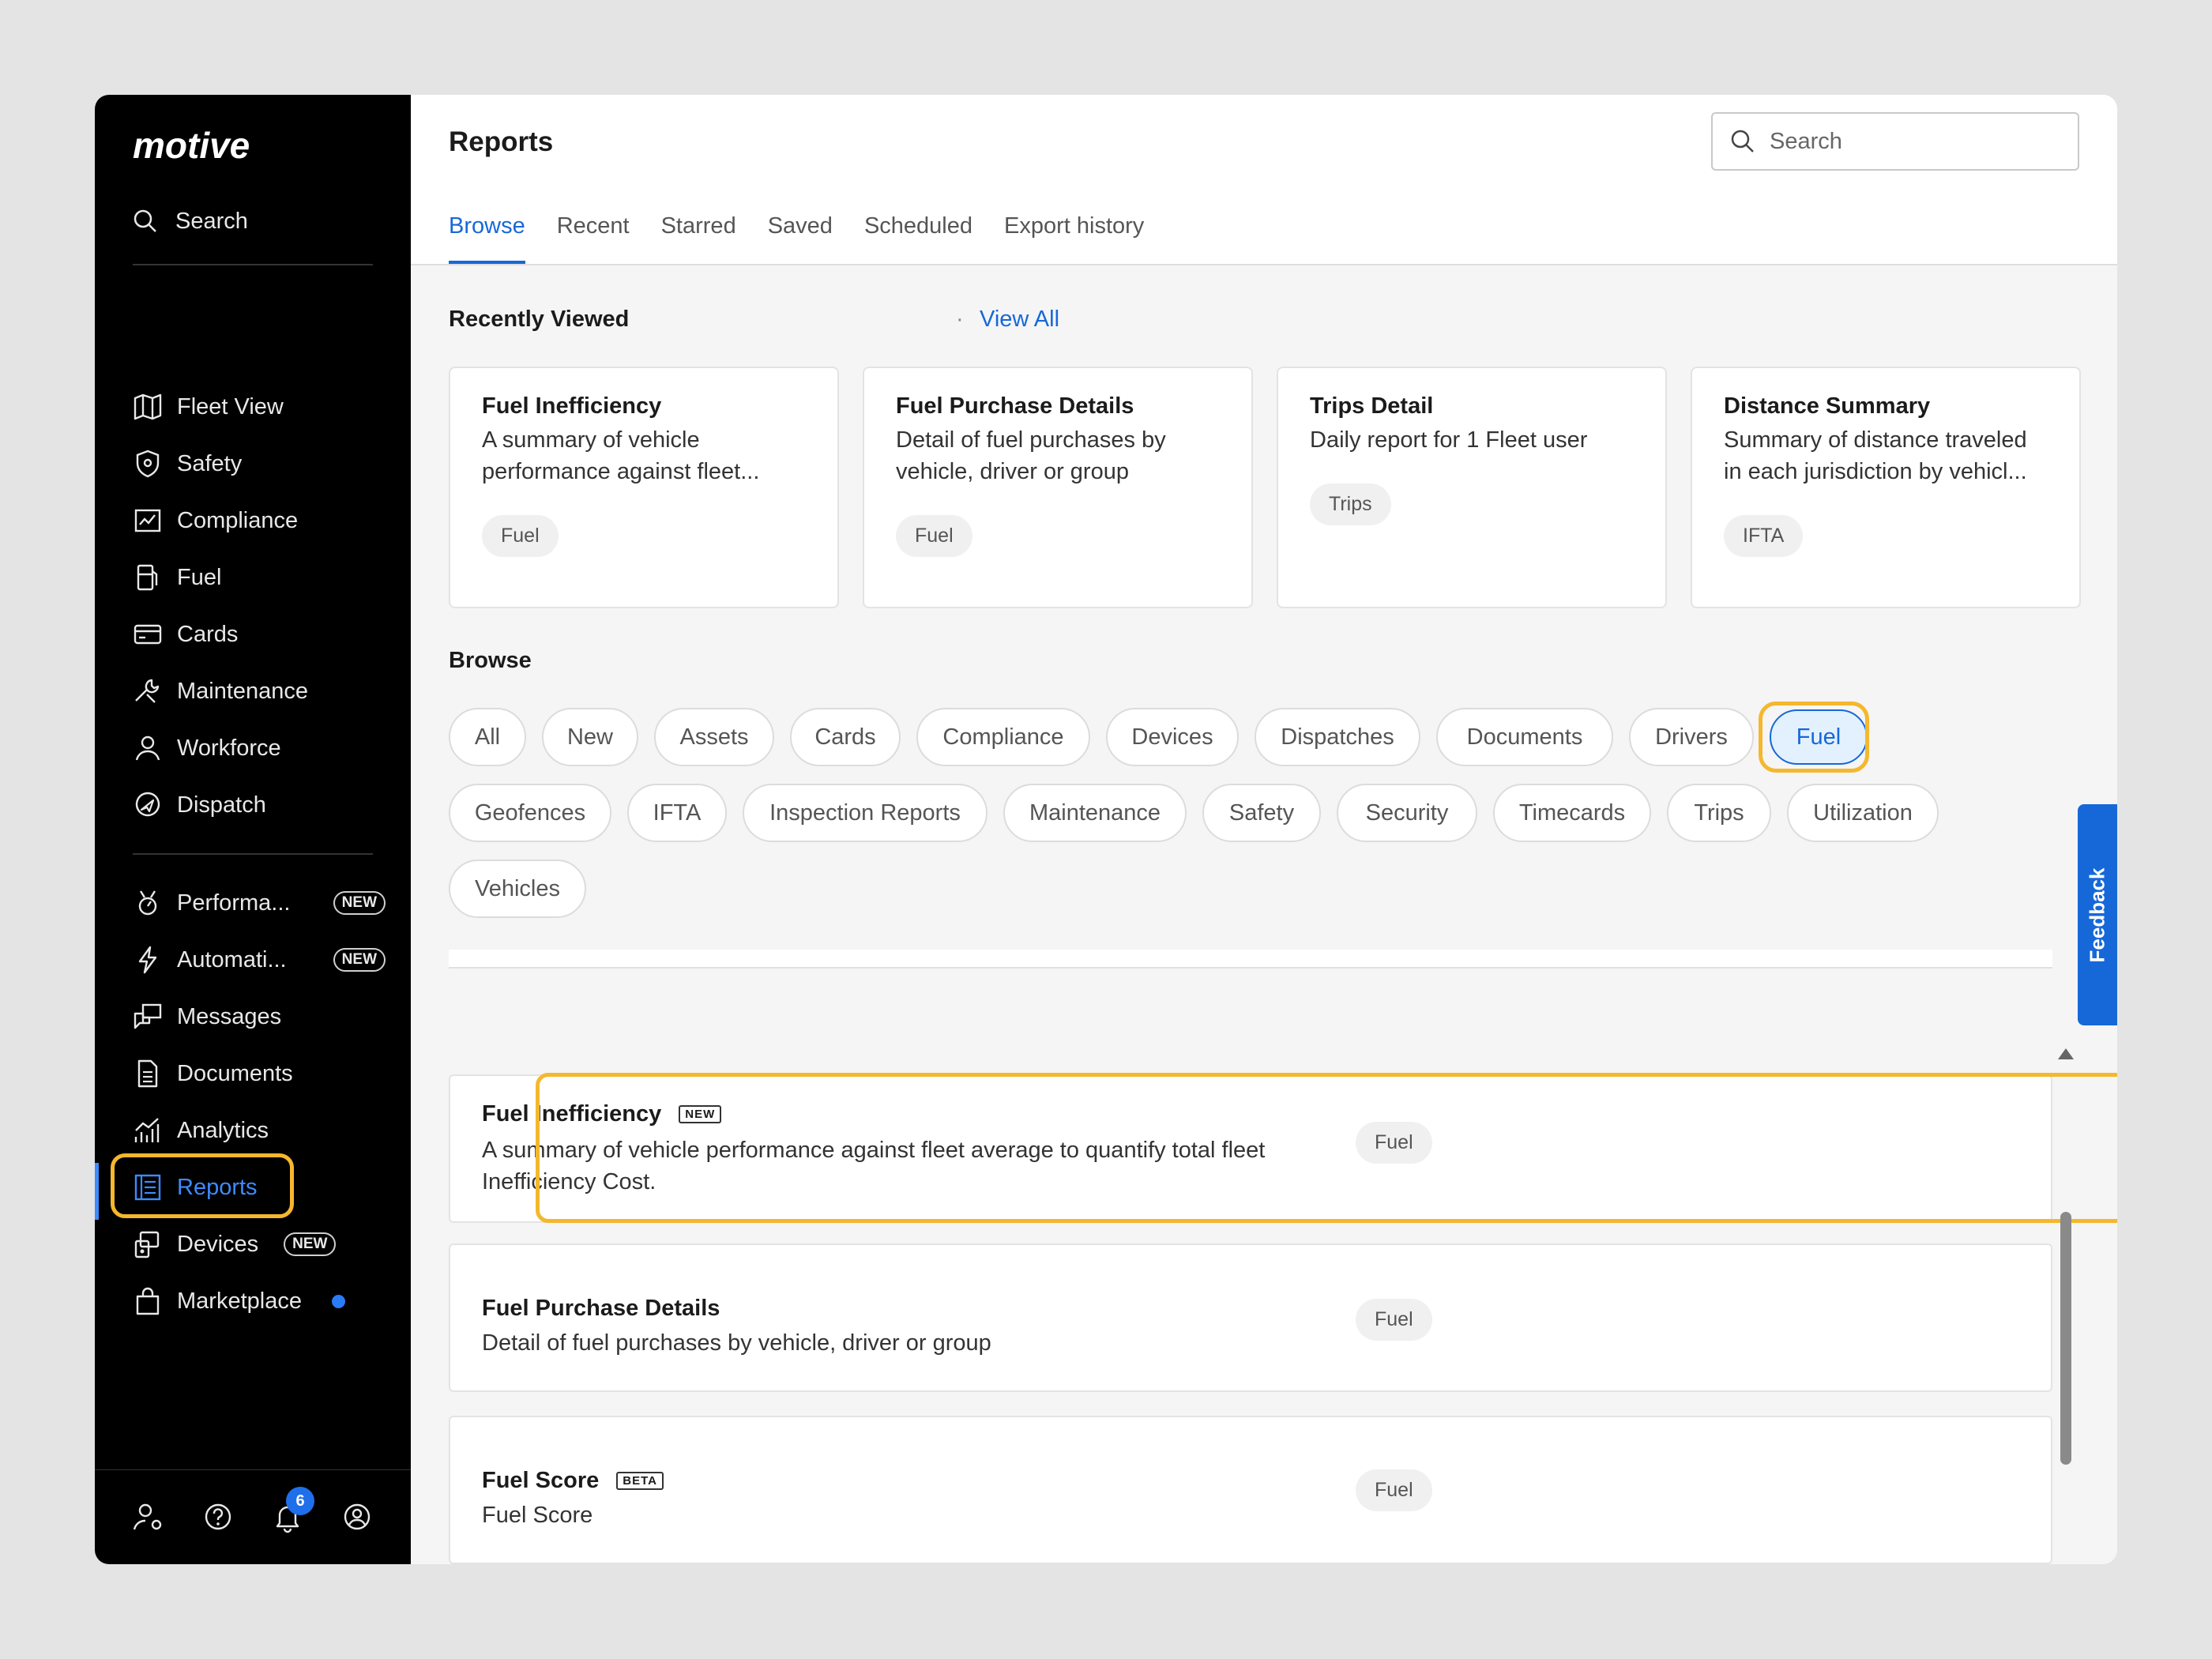 Image resolution: width=2212 pixels, height=1659 pixels. I want to click on report-title: Fuel Score, so click(541, 1481).